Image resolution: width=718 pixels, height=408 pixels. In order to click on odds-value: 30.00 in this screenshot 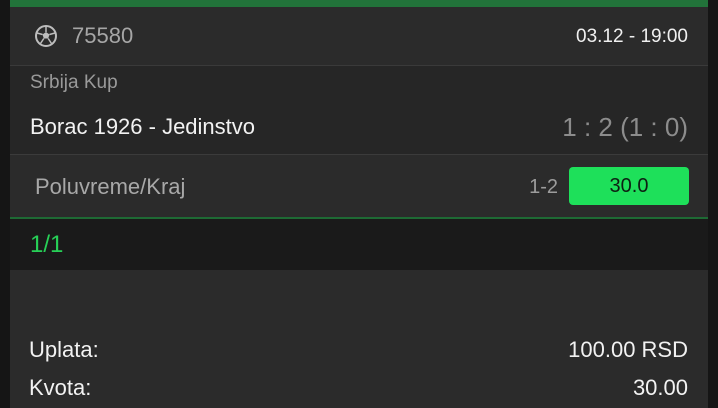, I will do `click(660, 387)`.